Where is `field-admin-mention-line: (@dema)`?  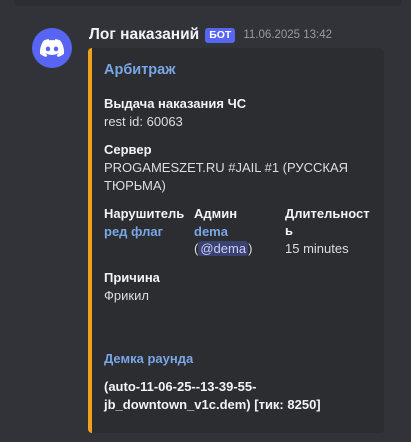
field-admin-mention-line: (@dema) is located at coordinates (223, 249).